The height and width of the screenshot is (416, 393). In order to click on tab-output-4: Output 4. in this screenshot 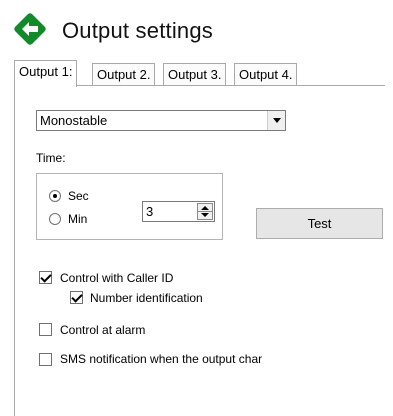, I will do `click(266, 74)`.